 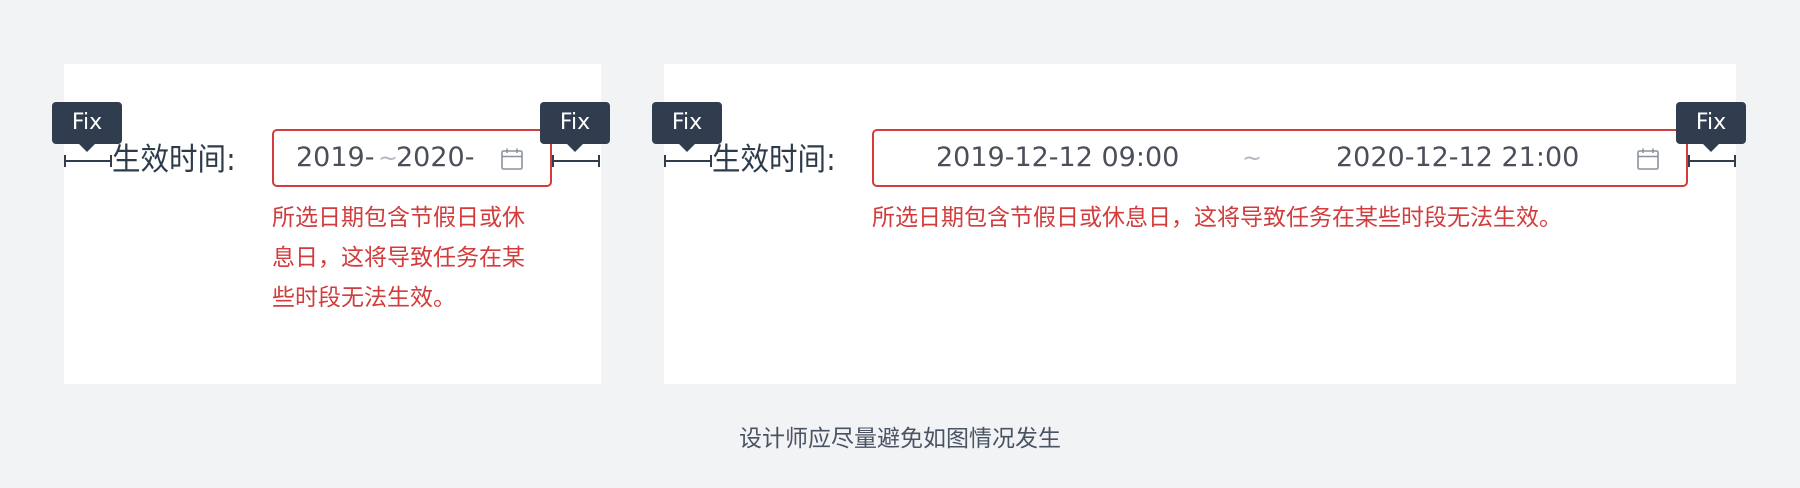 I want to click on date-range-picker: 2019-12-12 09:00 ~ 2020-12-12 21:00, so click(x=1280, y=158).